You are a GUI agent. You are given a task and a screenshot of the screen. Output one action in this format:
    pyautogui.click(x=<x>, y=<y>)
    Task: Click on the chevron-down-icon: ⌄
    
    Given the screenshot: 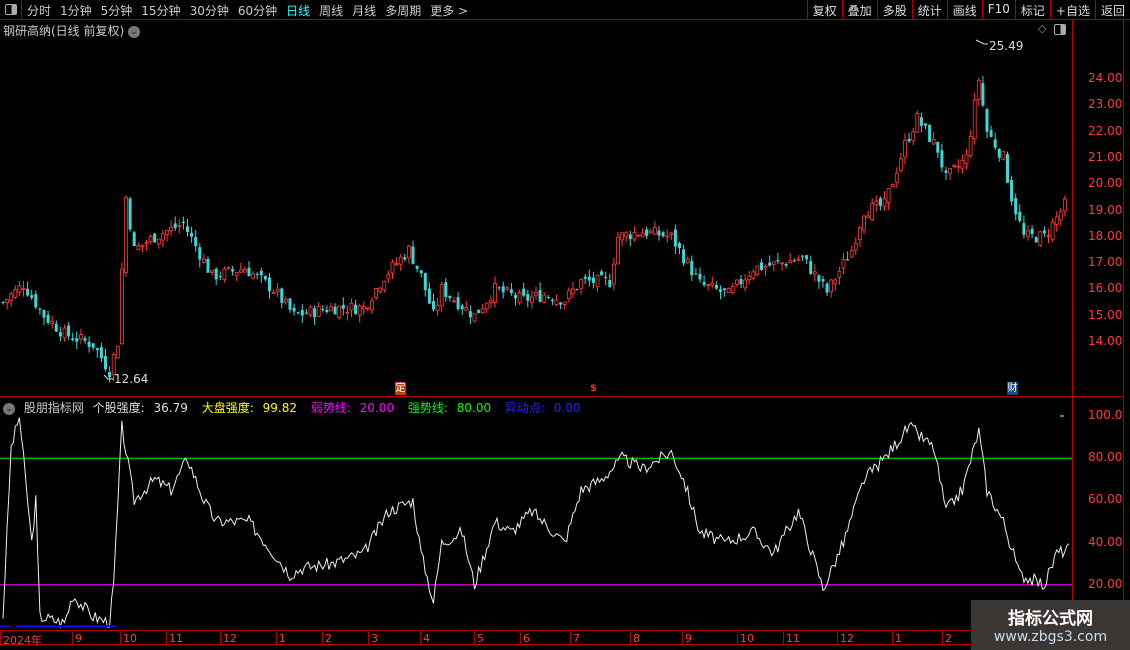 What is the action you would take?
    pyautogui.click(x=9, y=408)
    